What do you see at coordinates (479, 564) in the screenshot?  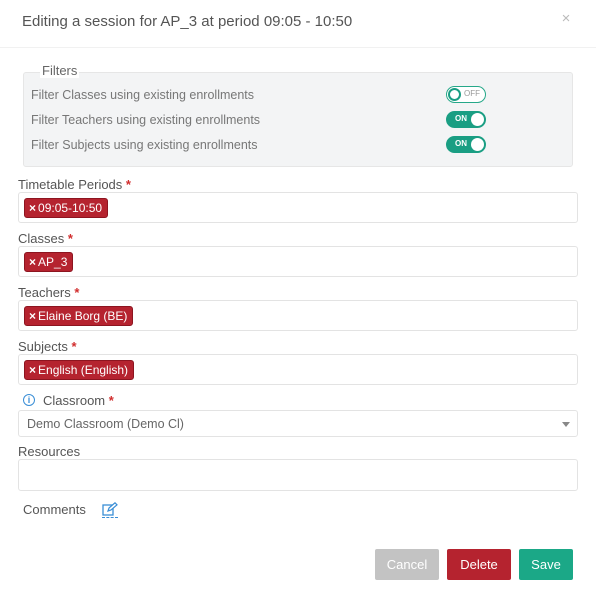 I see `delete-button: Delete` at bounding box center [479, 564].